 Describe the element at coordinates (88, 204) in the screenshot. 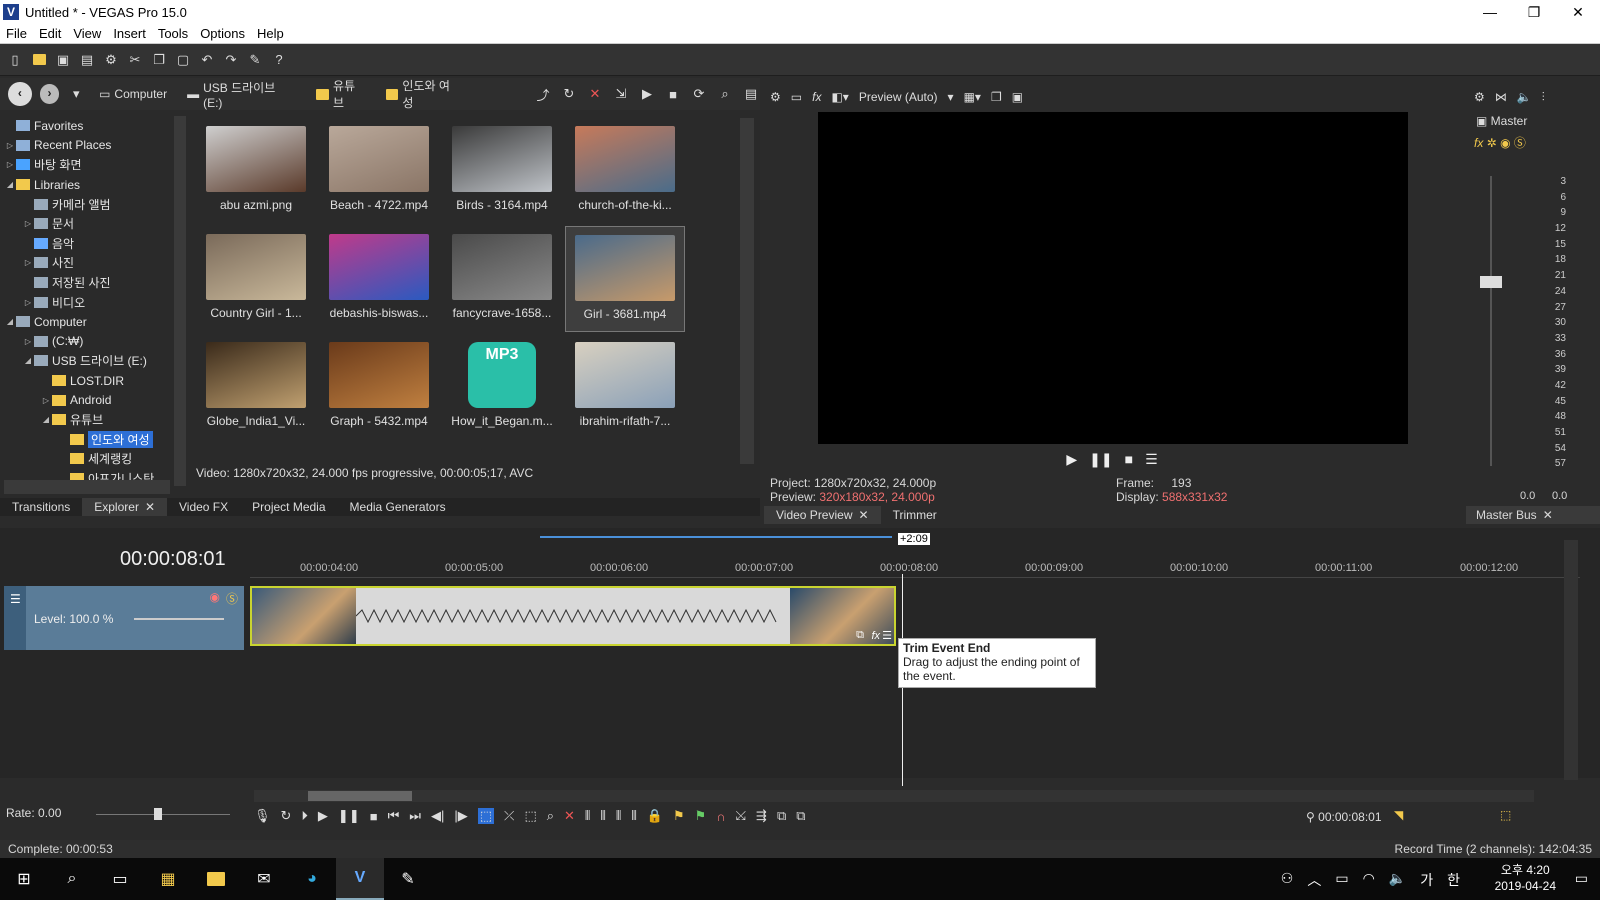

I see `tree-item: 카메라 앨범` at that location.